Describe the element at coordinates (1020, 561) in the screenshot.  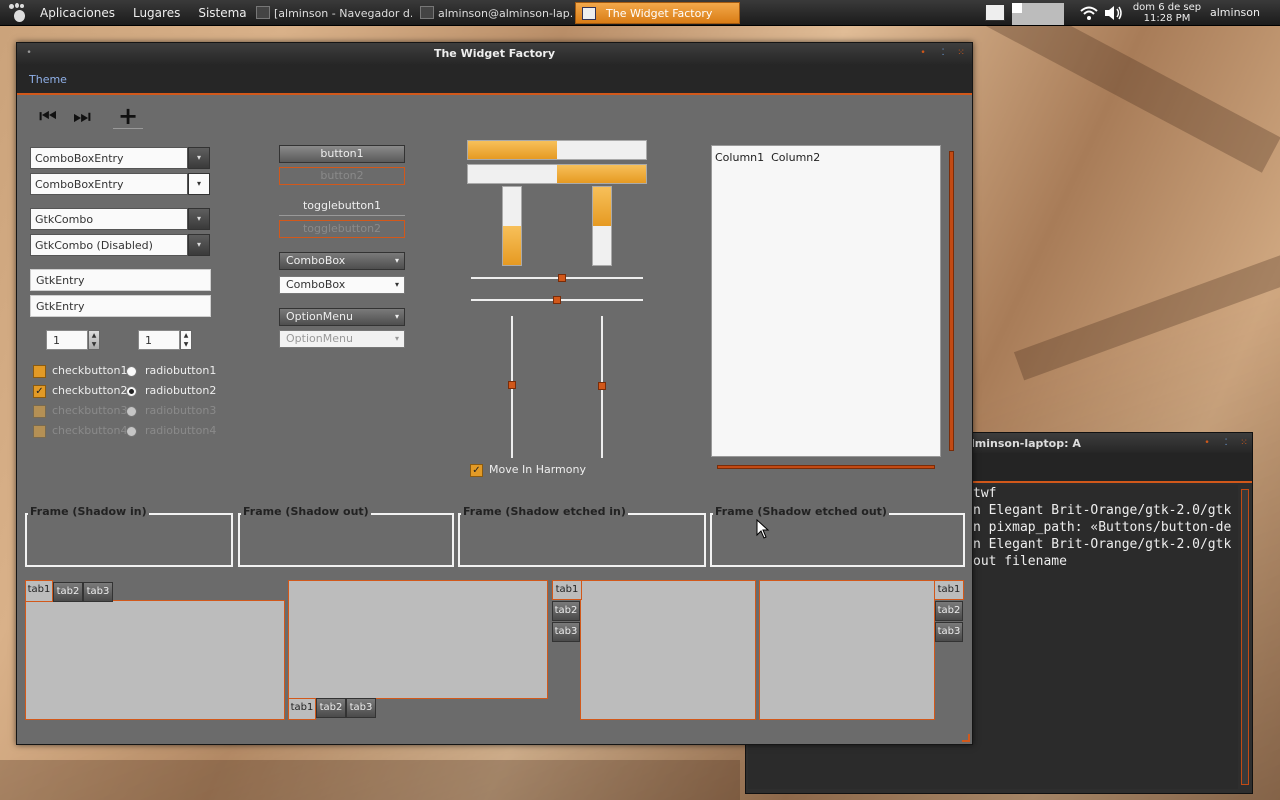
I see `terminal-line: out filename` at that location.